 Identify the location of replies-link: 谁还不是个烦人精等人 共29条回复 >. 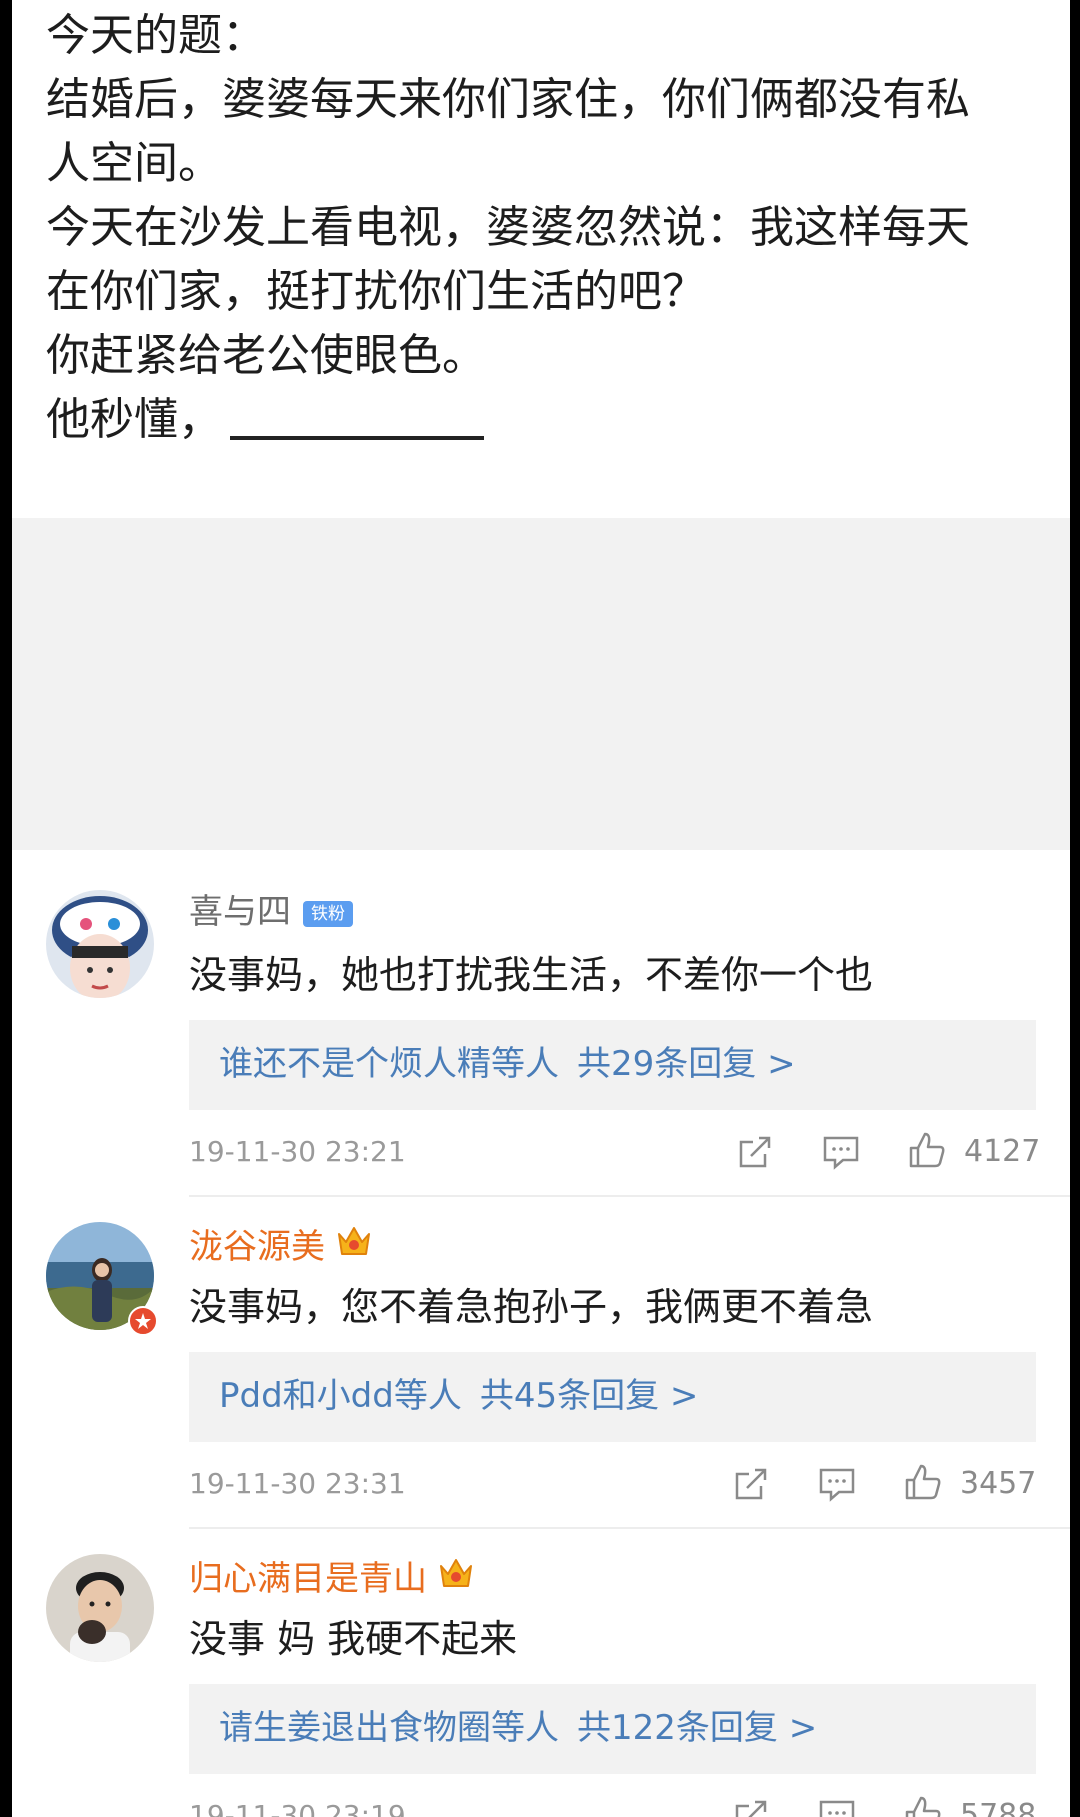
(507, 1064).